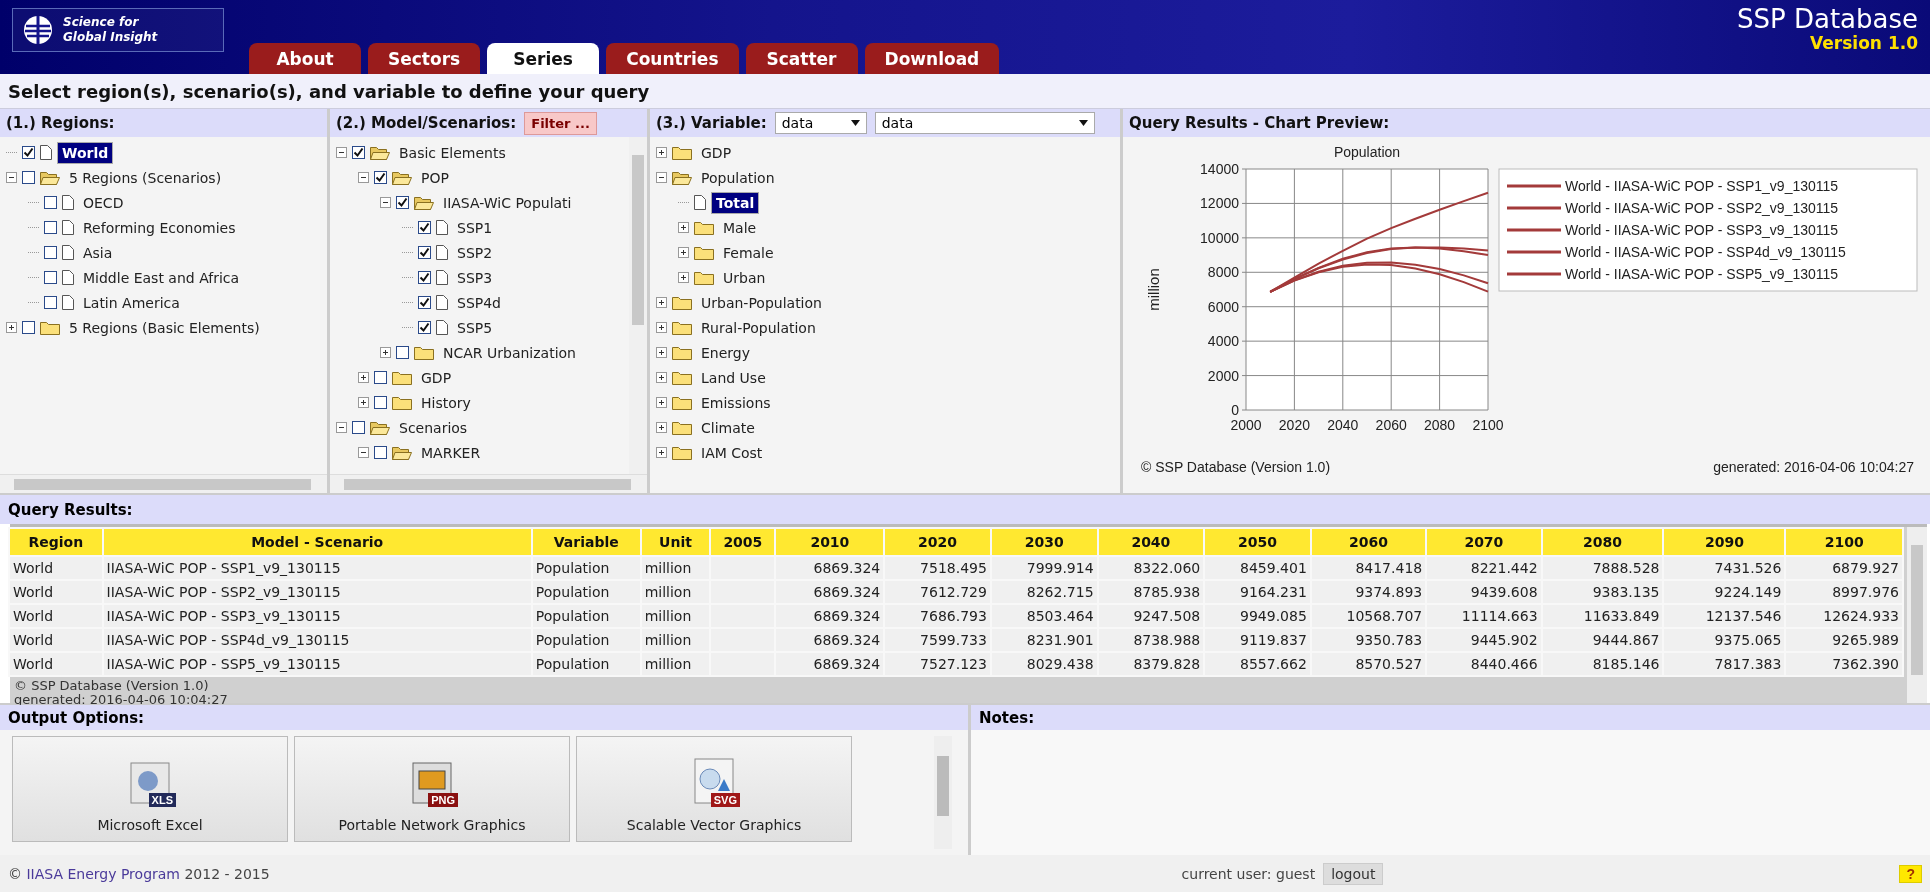 This screenshot has height=892, width=1930. What do you see at coordinates (1844, 664) in the screenshot?
I see `table-cell: 7362.390` at bounding box center [1844, 664].